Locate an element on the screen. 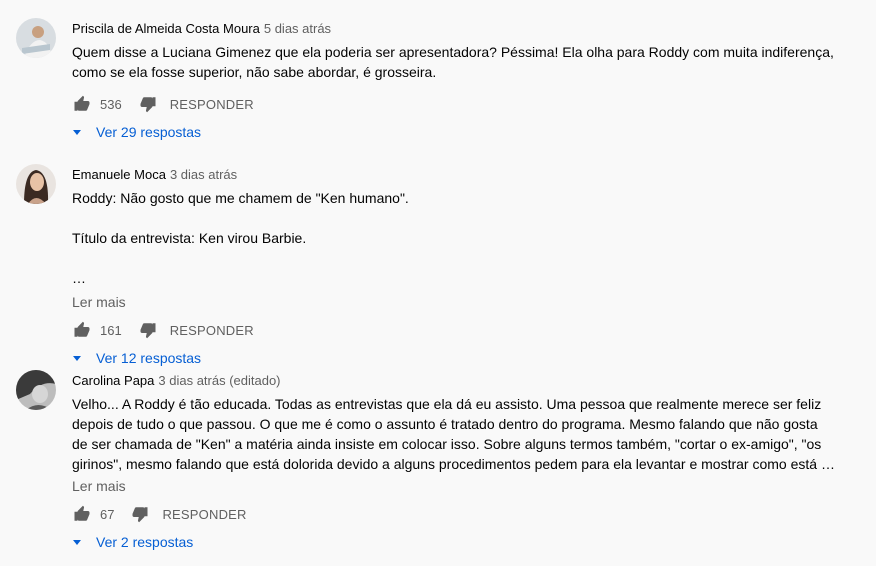  view-replies-button: Ver 2 respostas is located at coordinates (454, 542).